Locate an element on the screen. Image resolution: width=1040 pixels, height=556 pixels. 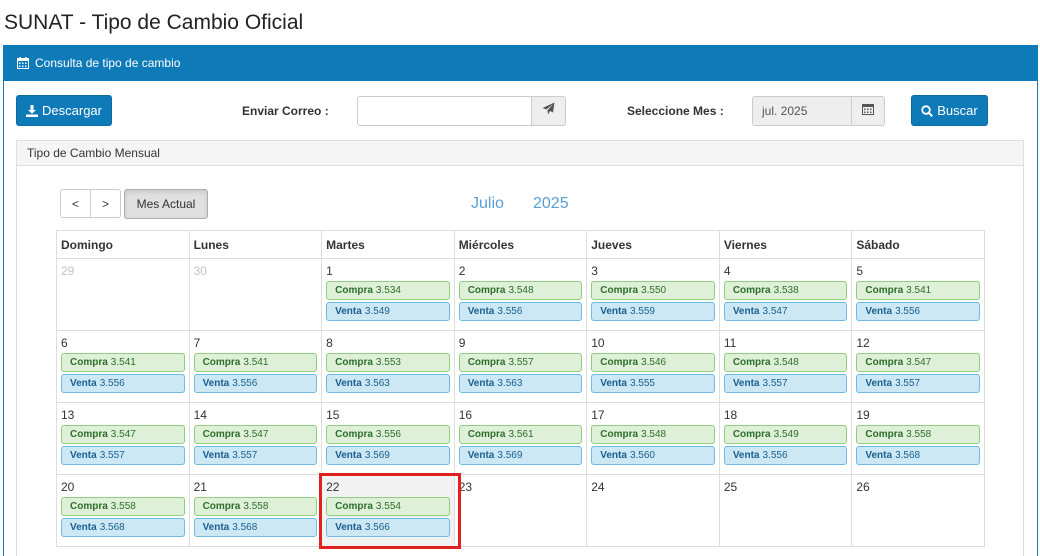
weekday-header: Domingo is located at coordinates (123, 244).